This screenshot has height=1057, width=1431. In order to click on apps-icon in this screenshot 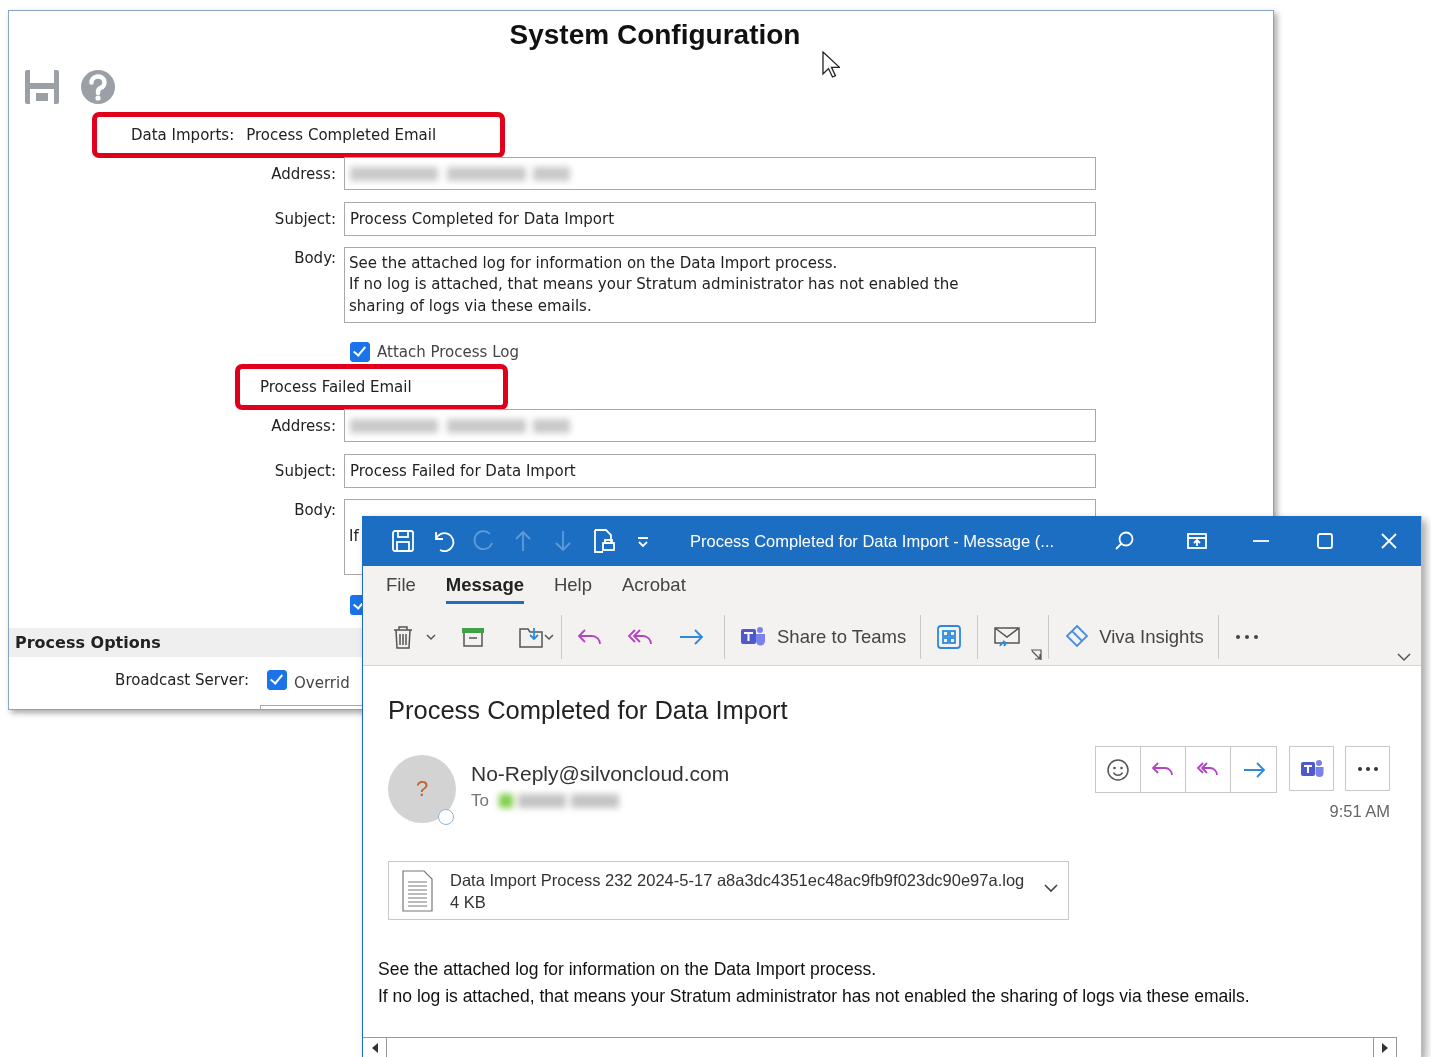, I will do `click(949, 636)`.